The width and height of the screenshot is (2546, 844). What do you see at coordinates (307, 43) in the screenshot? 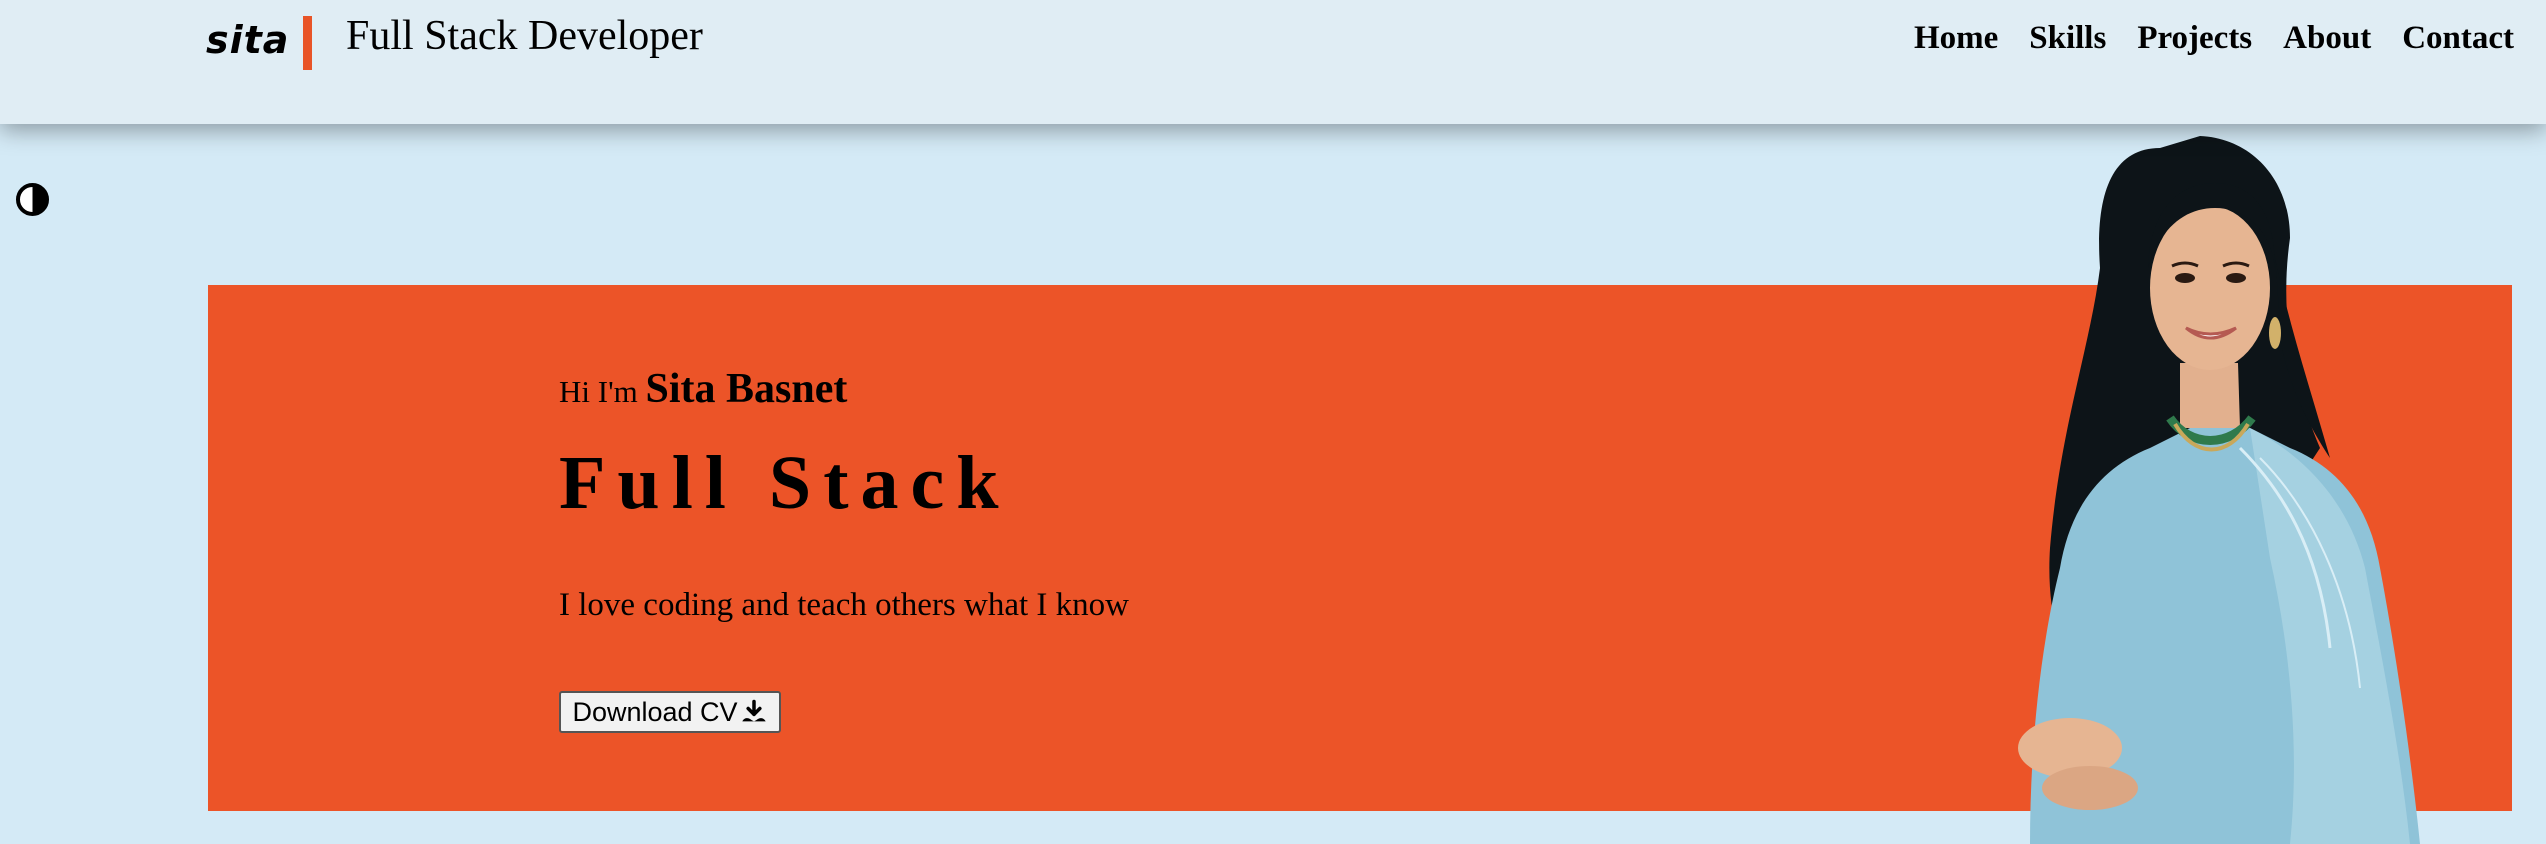
I see `header-divider` at bounding box center [307, 43].